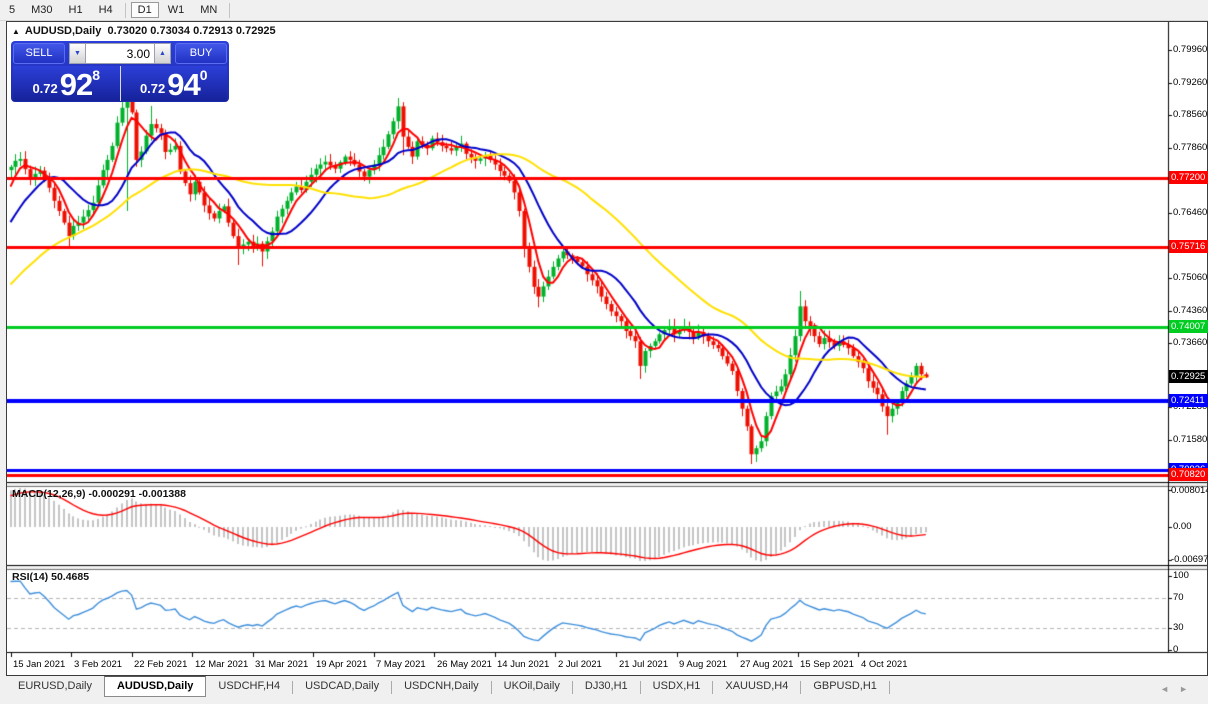 The image size is (1208, 704). What do you see at coordinates (604, 10) in the screenshot?
I see `timeframe-toolbar: 5 M30 H1 H4 D1 W1 MN` at bounding box center [604, 10].